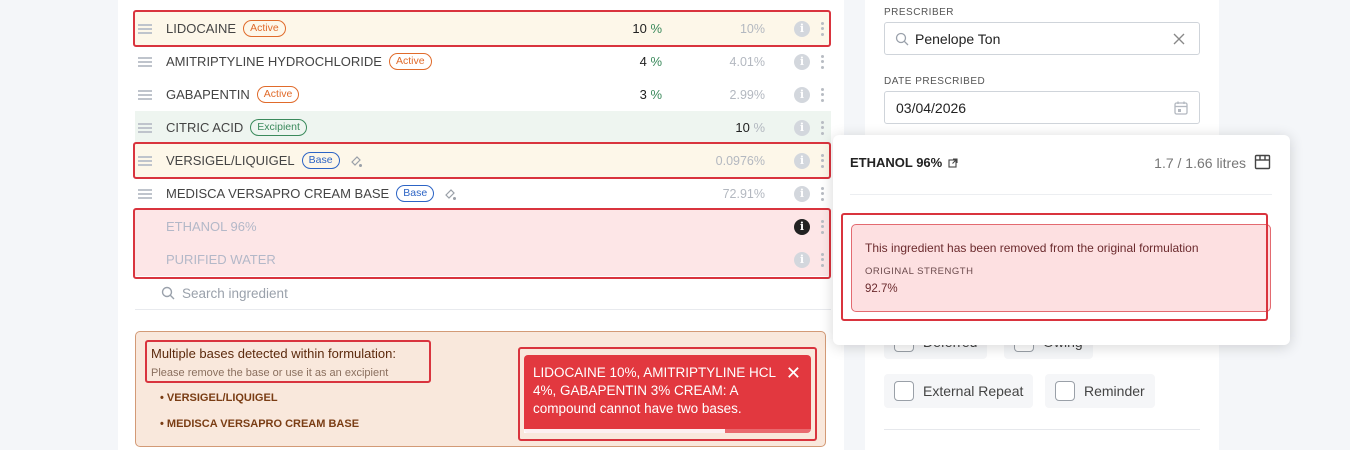 The height and width of the screenshot is (450, 1350). Describe the element at coordinates (274, 61) in the screenshot. I see `ingredient-name: AMITRIPTYLINE HYDROCHLORIDE` at that location.